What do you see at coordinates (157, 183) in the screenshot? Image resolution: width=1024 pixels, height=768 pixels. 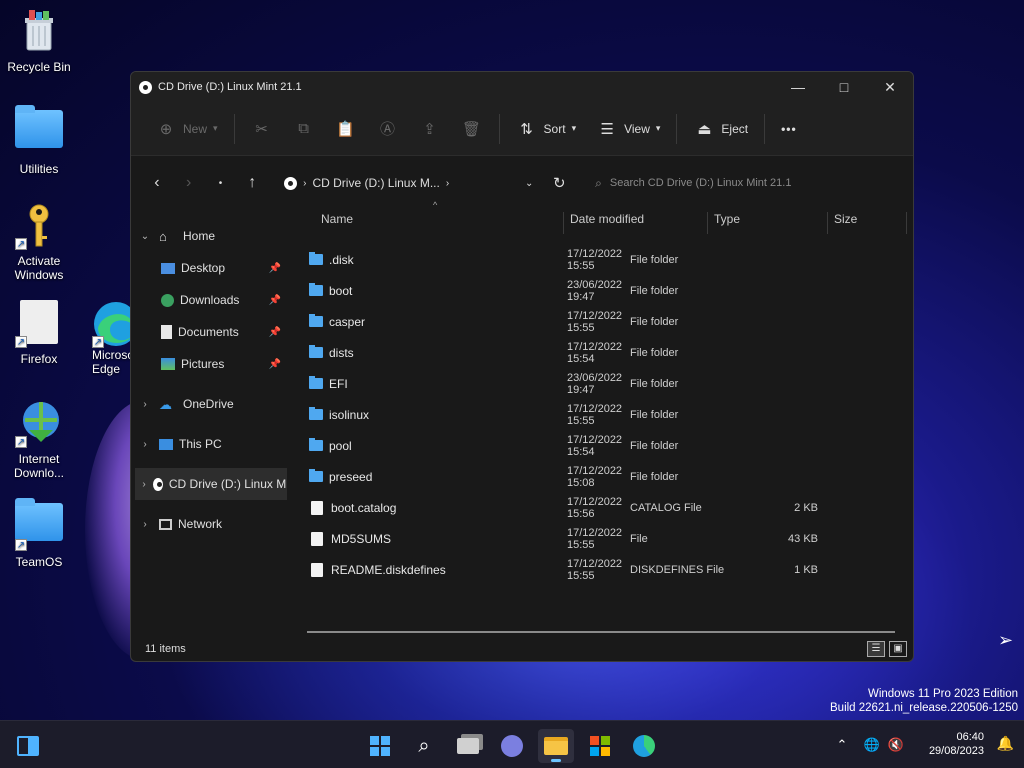 I see `back-button: ‹` at bounding box center [157, 183].